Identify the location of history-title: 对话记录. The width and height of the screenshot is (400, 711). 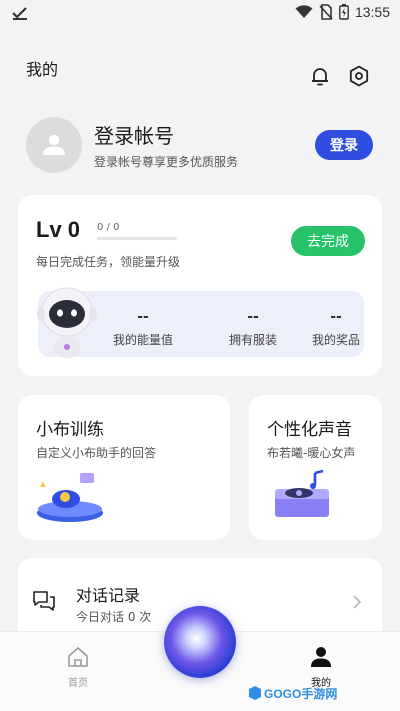
(108, 595).